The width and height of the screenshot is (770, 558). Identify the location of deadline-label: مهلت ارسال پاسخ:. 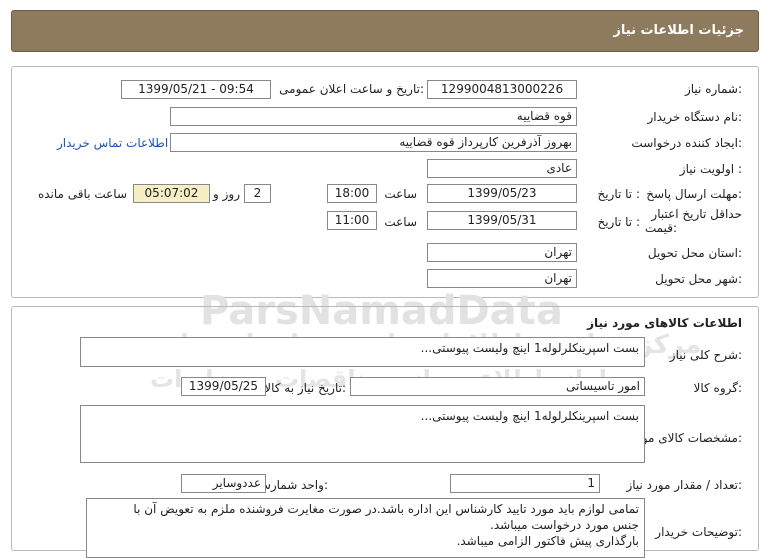
(694, 194).